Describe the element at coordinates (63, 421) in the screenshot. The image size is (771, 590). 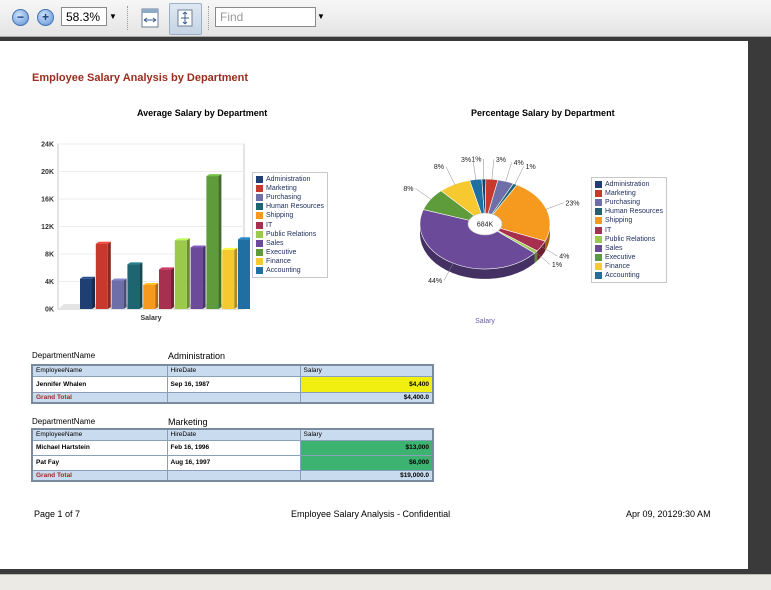
I see `department-name-label: DepartmentName` at that location.